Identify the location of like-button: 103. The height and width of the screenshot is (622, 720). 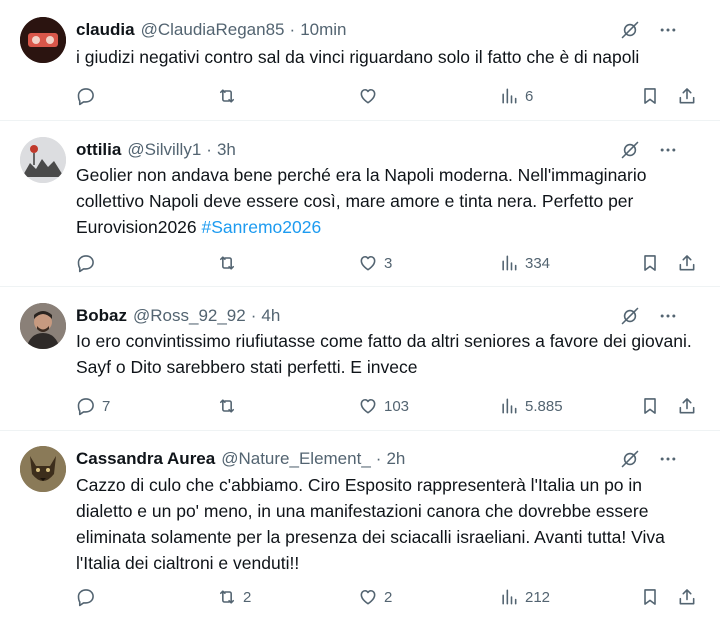
(383, 406).